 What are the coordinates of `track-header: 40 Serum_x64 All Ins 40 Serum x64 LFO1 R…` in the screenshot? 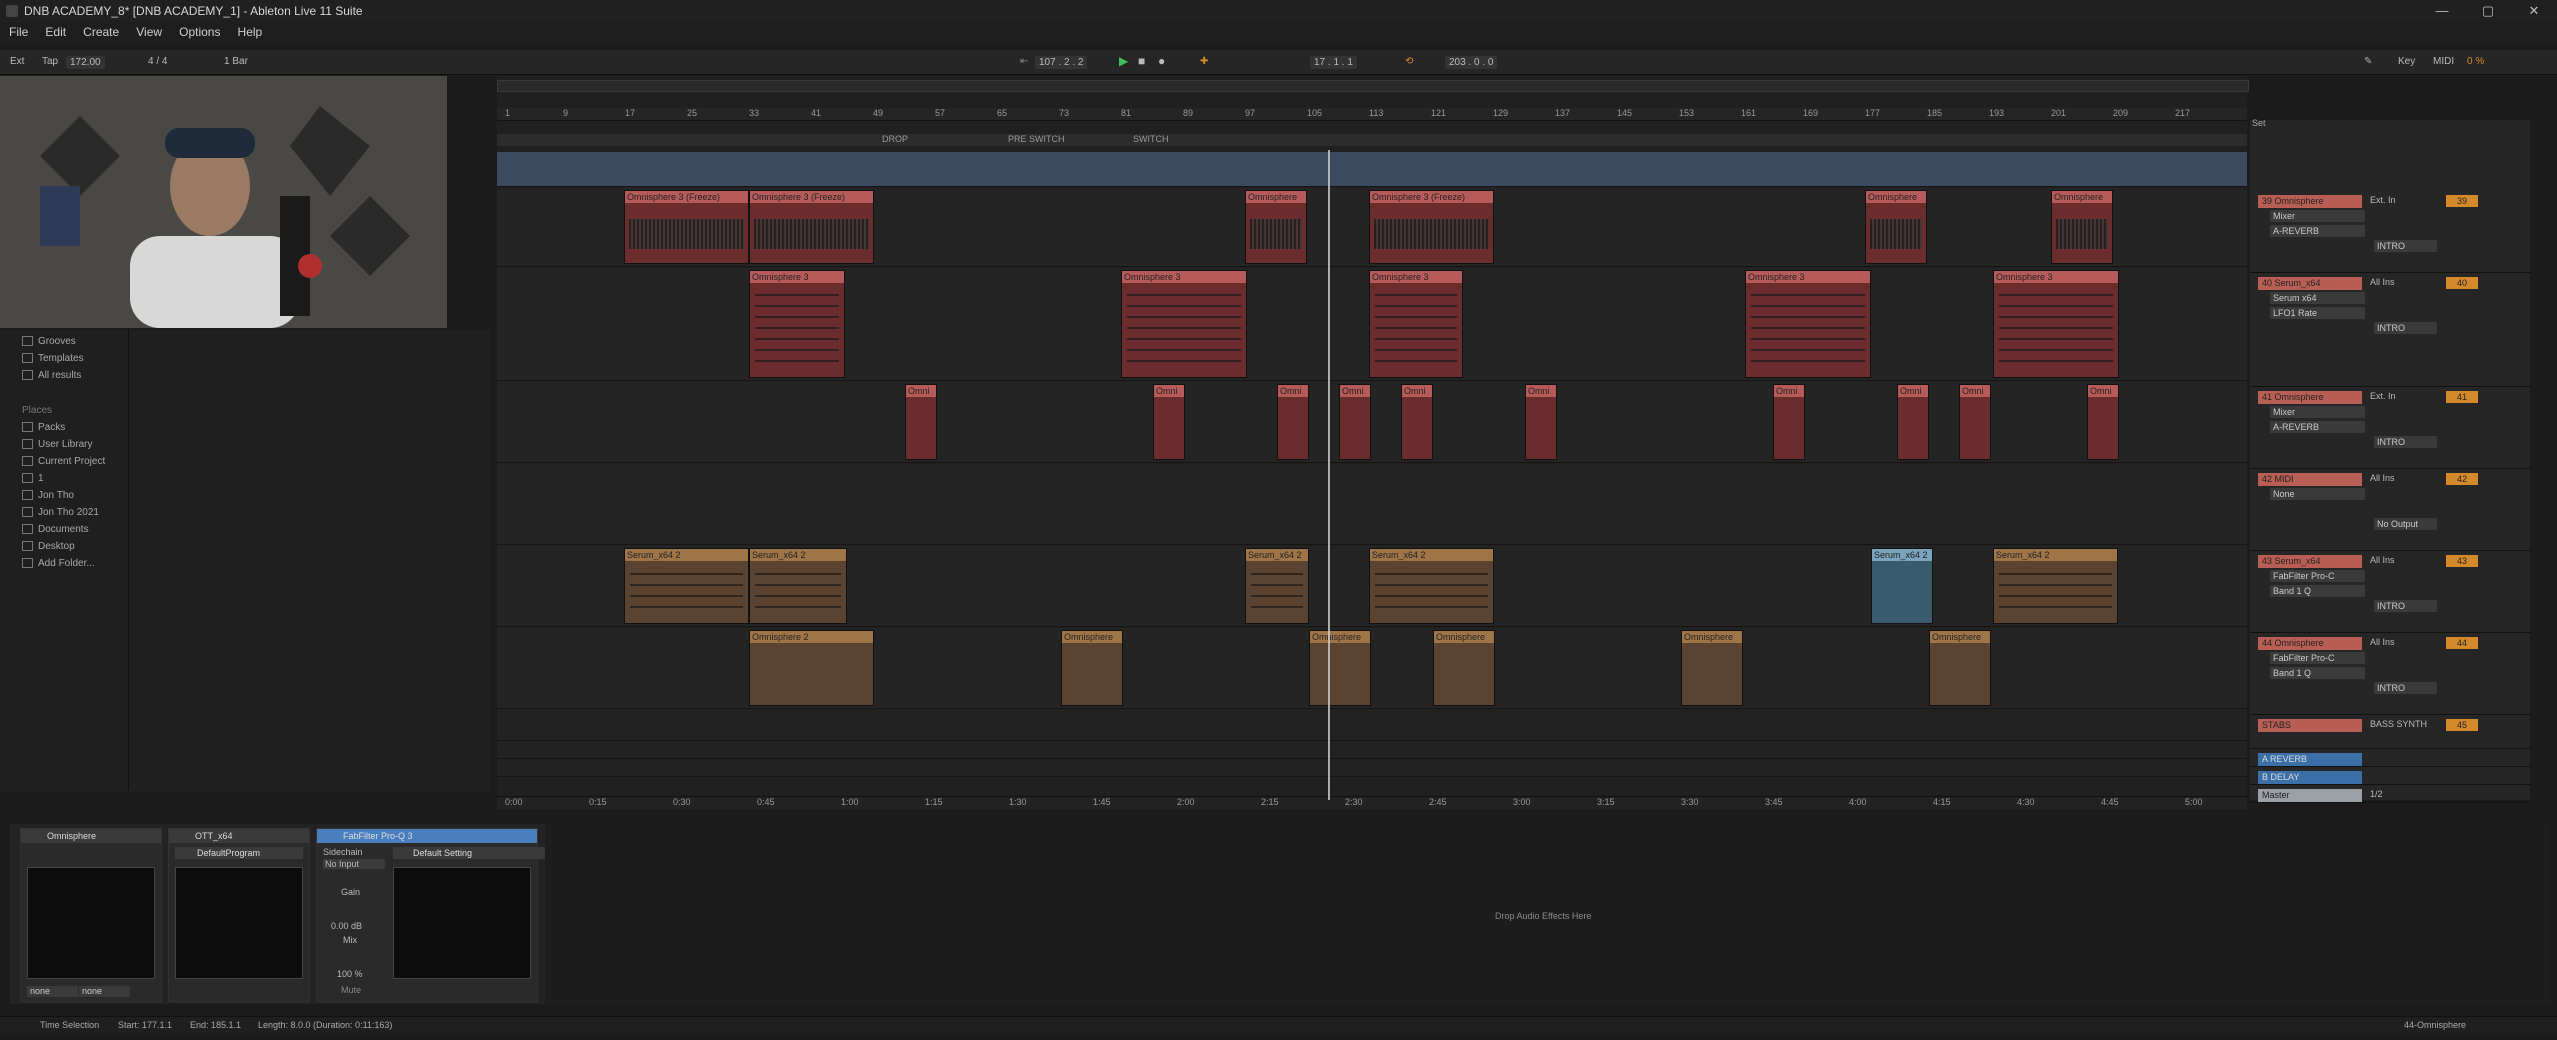 It's located at (2390, 330).